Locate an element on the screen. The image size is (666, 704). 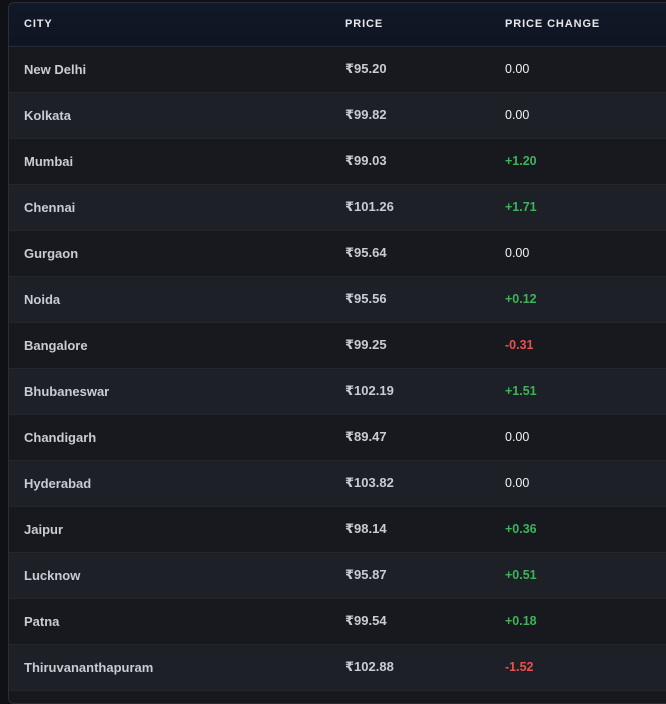
city-cell: Bangalore is located at coordinates (56, 345).